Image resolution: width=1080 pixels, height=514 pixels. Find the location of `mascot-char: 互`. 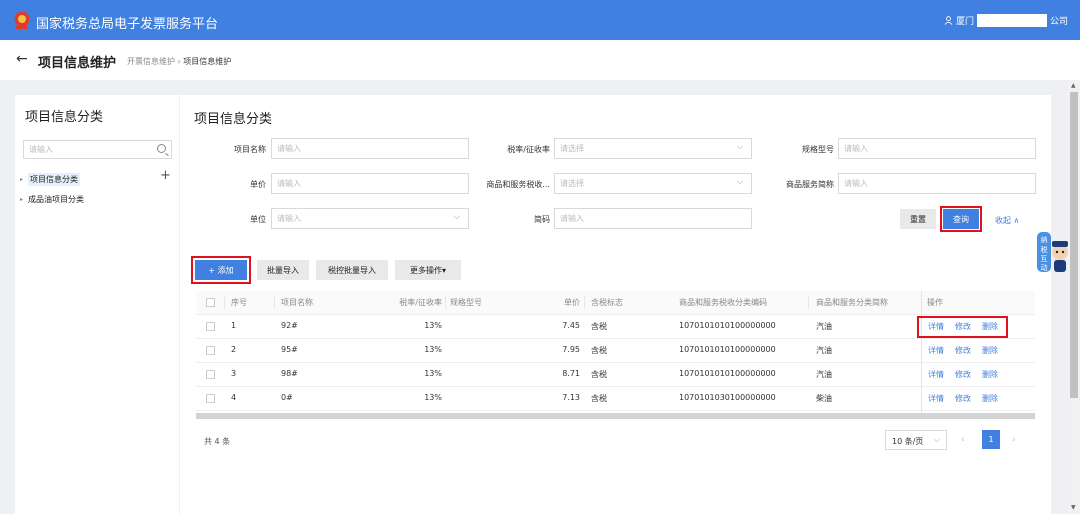

mascot-char: 互 is located at coordinates (1044, 259).